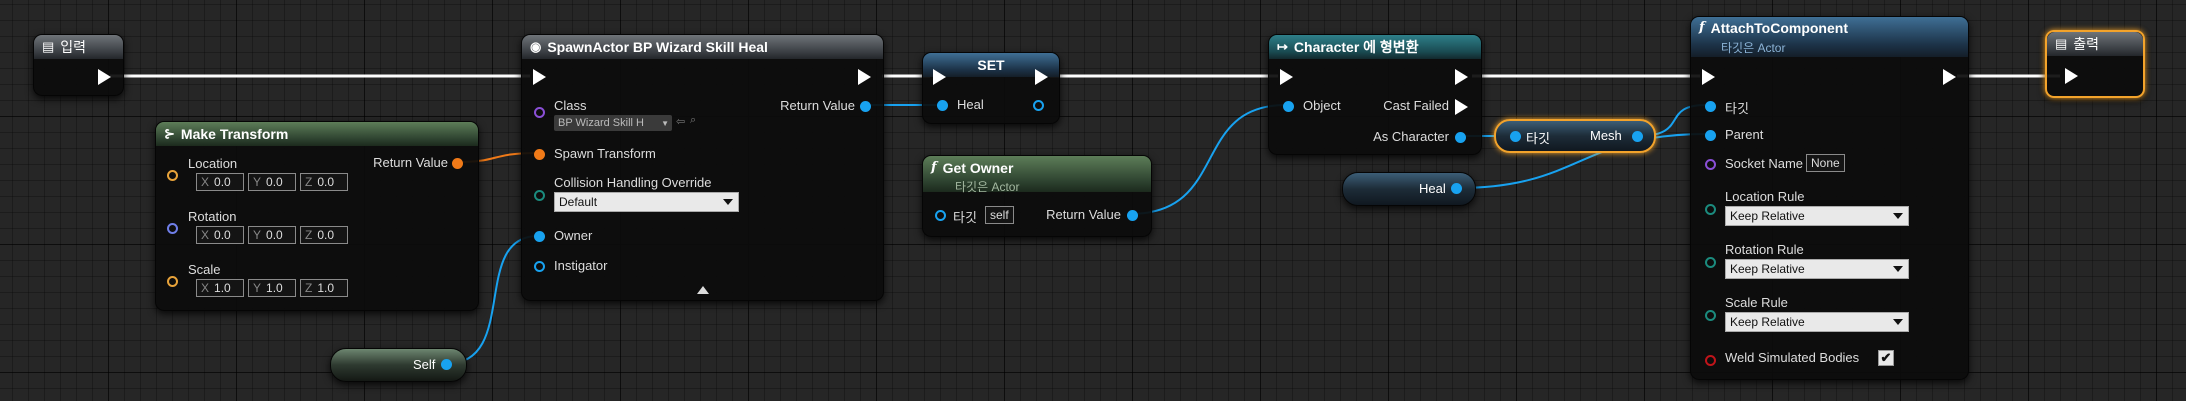 Image resolution: width=2186 pixels, height=401 pixels. Describe the element at coordinates (410, 162) in the screenshot. I see `make-transform-return-label: Return Value` at that location.